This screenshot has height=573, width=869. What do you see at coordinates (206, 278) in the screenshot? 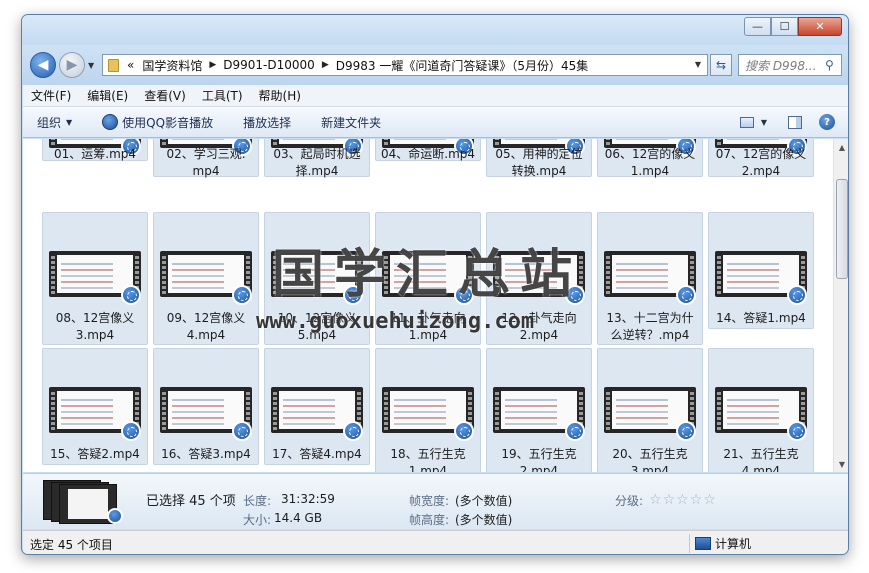
I see `file-item: 09、12宫像义 4.mp4` at bounding box center [206, 278].